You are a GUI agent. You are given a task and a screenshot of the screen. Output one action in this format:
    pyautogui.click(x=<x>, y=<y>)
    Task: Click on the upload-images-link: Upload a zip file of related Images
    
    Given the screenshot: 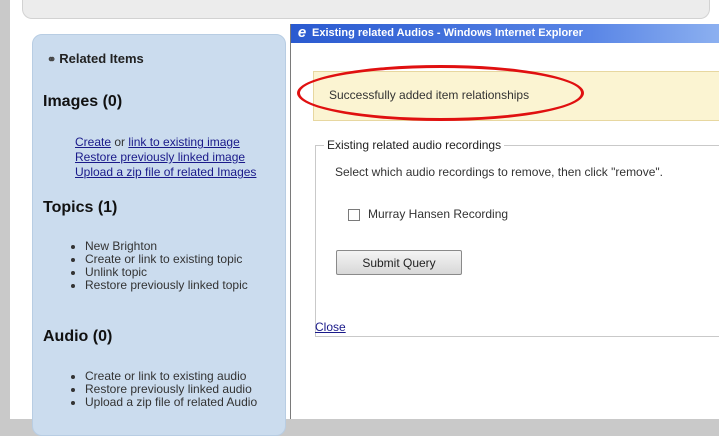 What is the action you would take?
    pyautogui.click(x=165, y=172)
    